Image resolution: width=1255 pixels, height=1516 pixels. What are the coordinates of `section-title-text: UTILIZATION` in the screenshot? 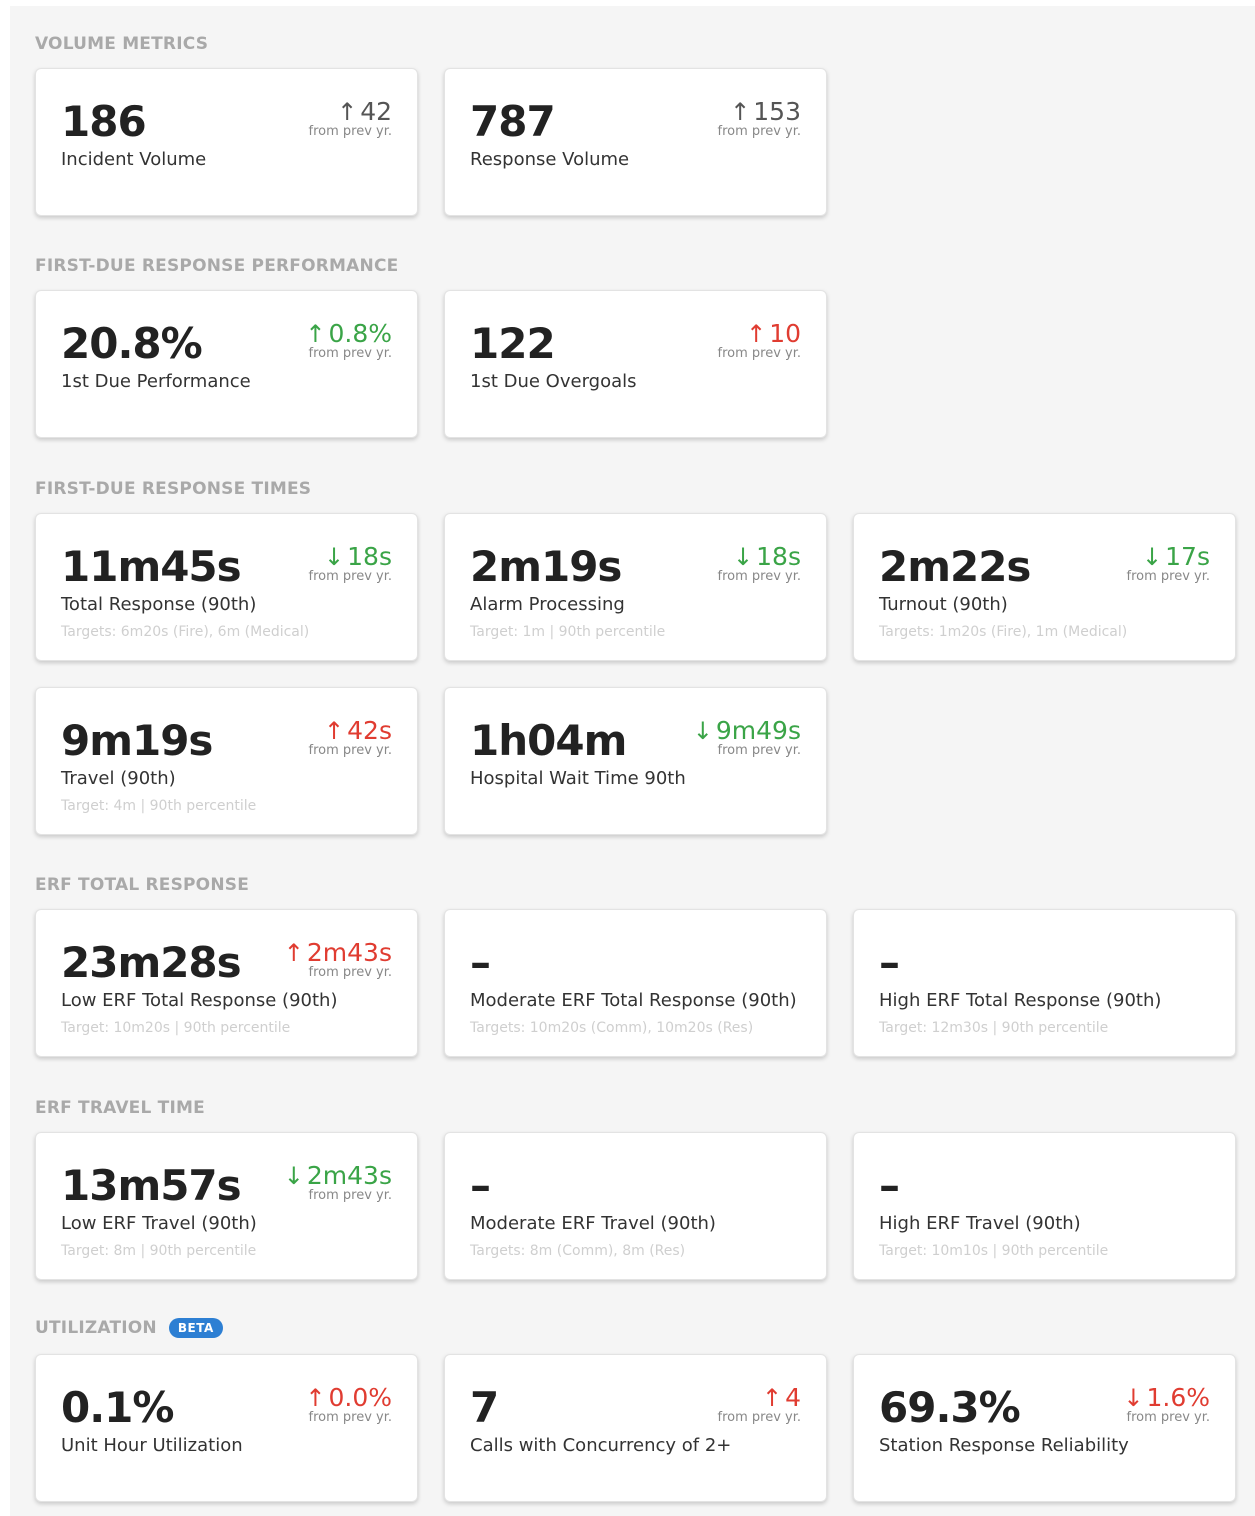 It's located at (96, 1328).